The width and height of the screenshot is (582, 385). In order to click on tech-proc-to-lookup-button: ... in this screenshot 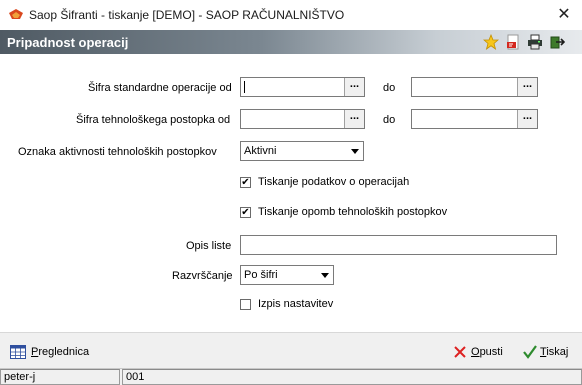, I will do `click(527, 119)`.